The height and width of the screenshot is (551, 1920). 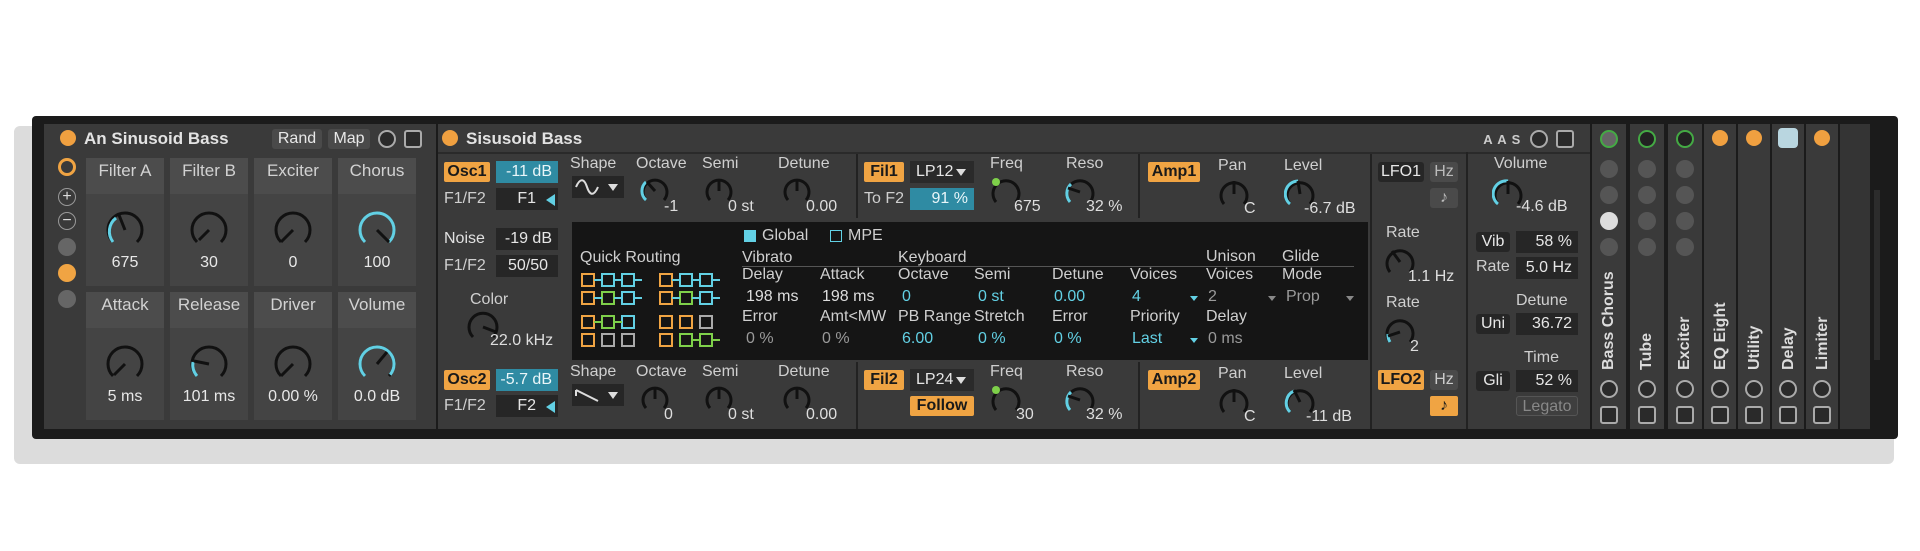 What do you see at coordinates (1685, 247) in the screenshot?
I see `exciter-list-icon` at bounding box center [1685, 247].